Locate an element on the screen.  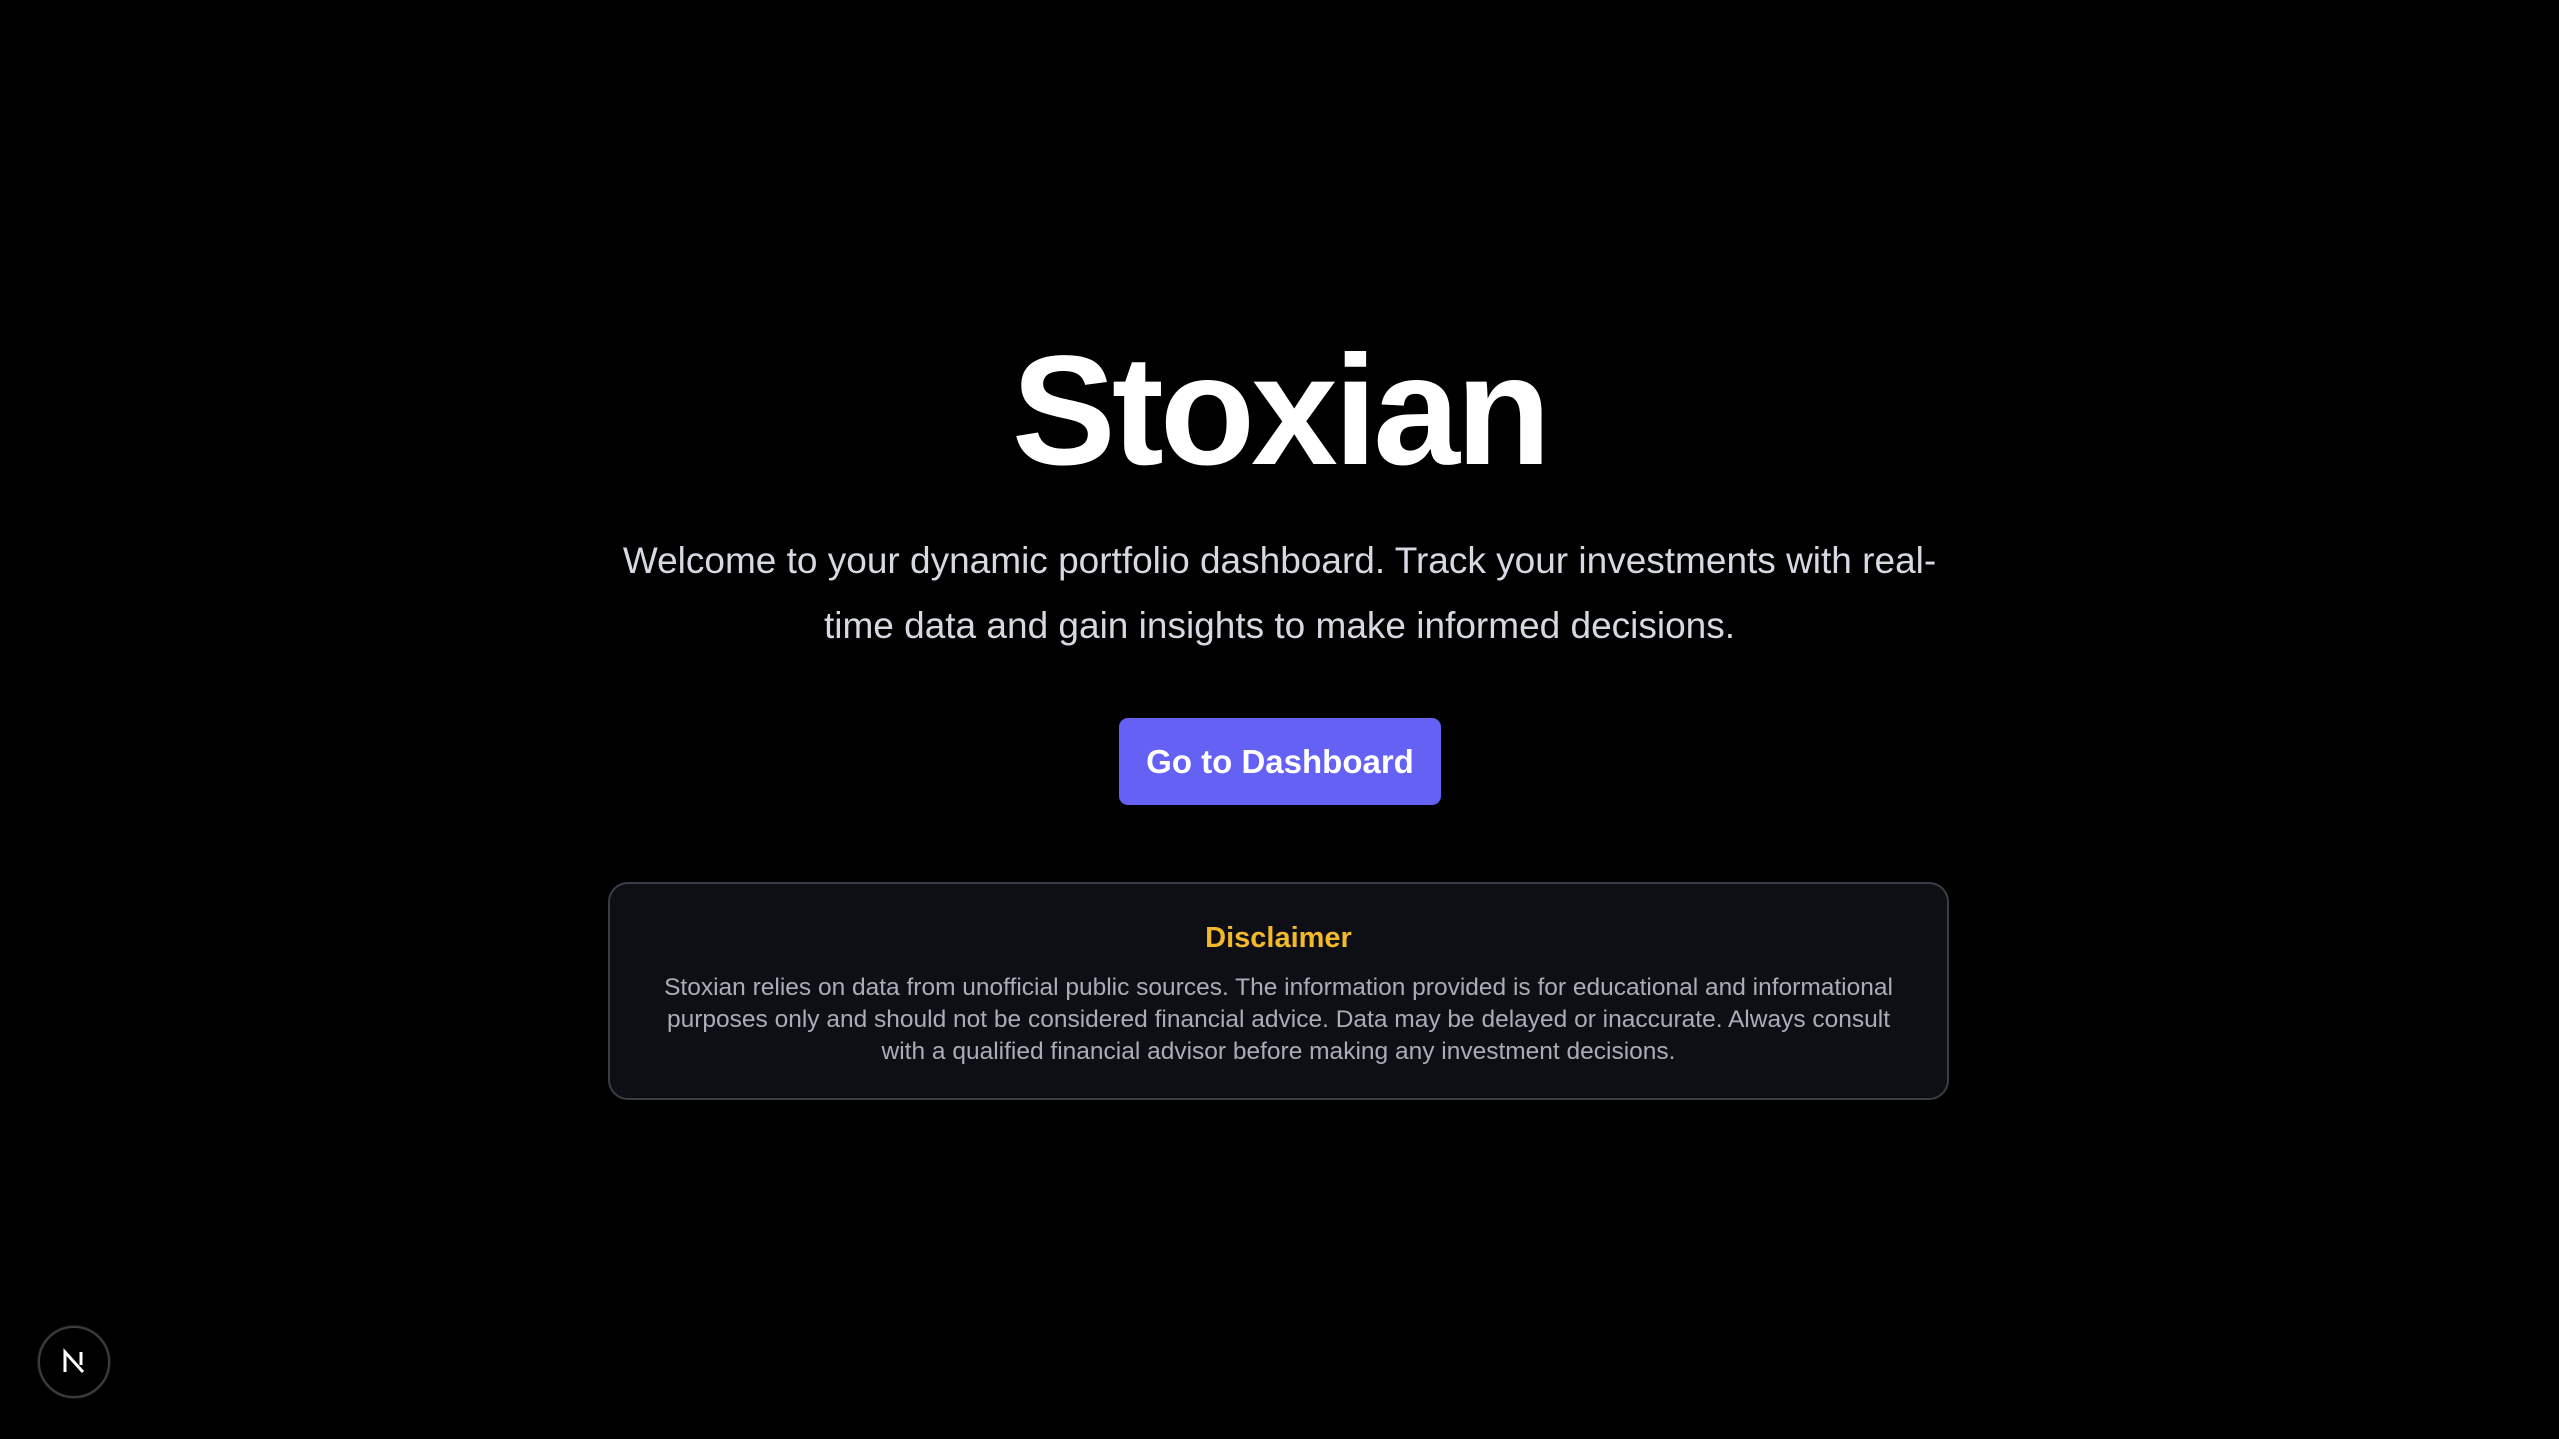
nextjs-icon is located at coordinates (74, 1361).